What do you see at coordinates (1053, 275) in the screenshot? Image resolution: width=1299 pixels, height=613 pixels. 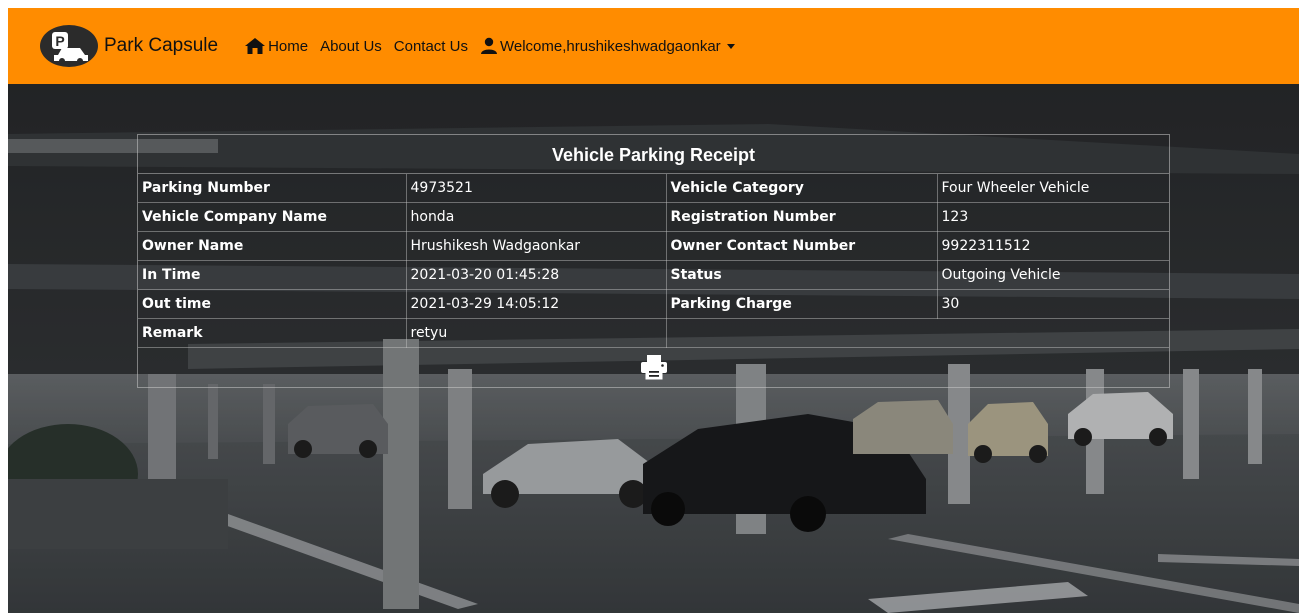 I see `value-status: Outgoing Vehicle` at bounding box center [1053, 275].